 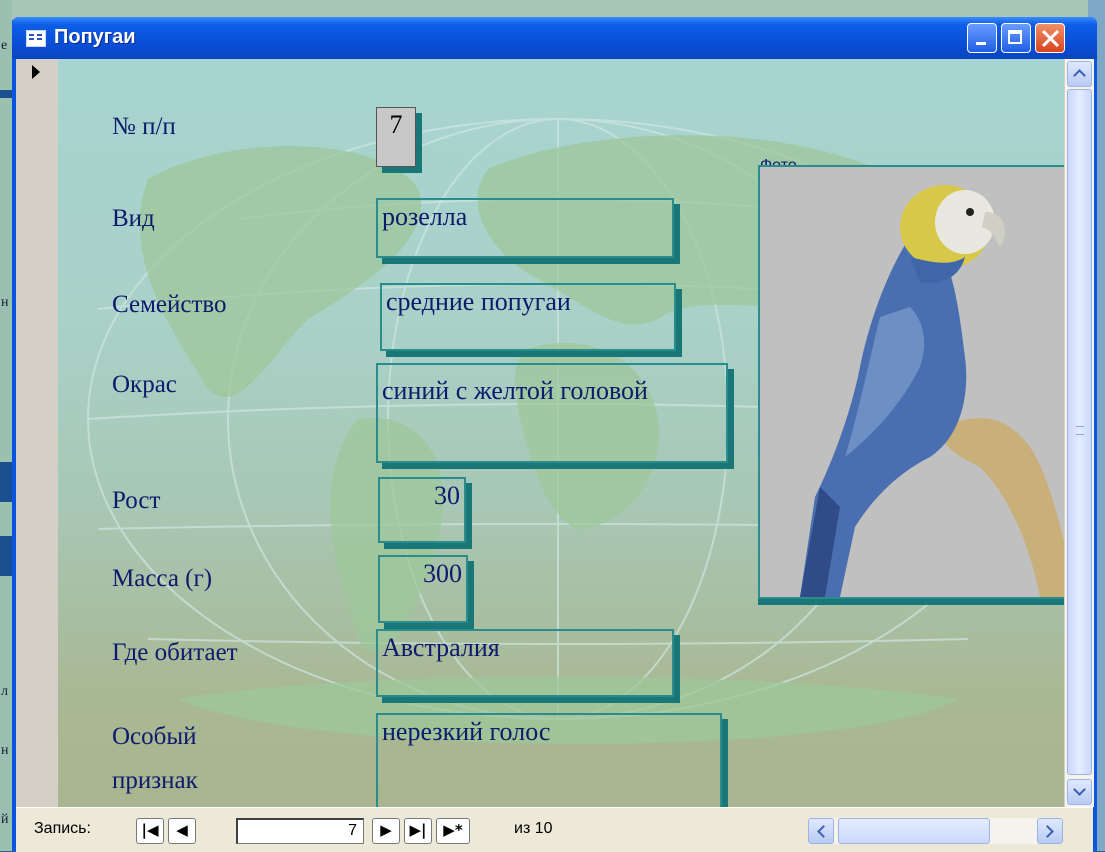 What do you see at coordinates (1079, 74) in the screenshot?
I see `scroll-up-button` at bounding box center [1079, 74].